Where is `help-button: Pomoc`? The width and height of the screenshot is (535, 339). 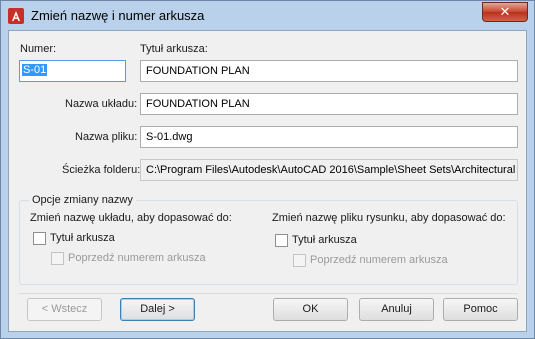
help-button: Pomoc is located at coordinates (480, 309).